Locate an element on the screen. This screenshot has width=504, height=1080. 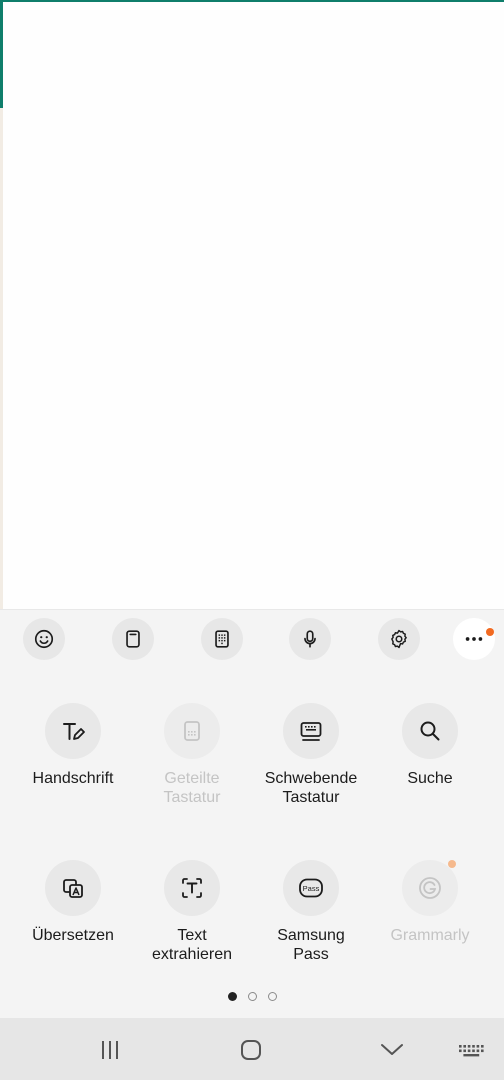
microphone-icon is located at coordinates (310, 639).